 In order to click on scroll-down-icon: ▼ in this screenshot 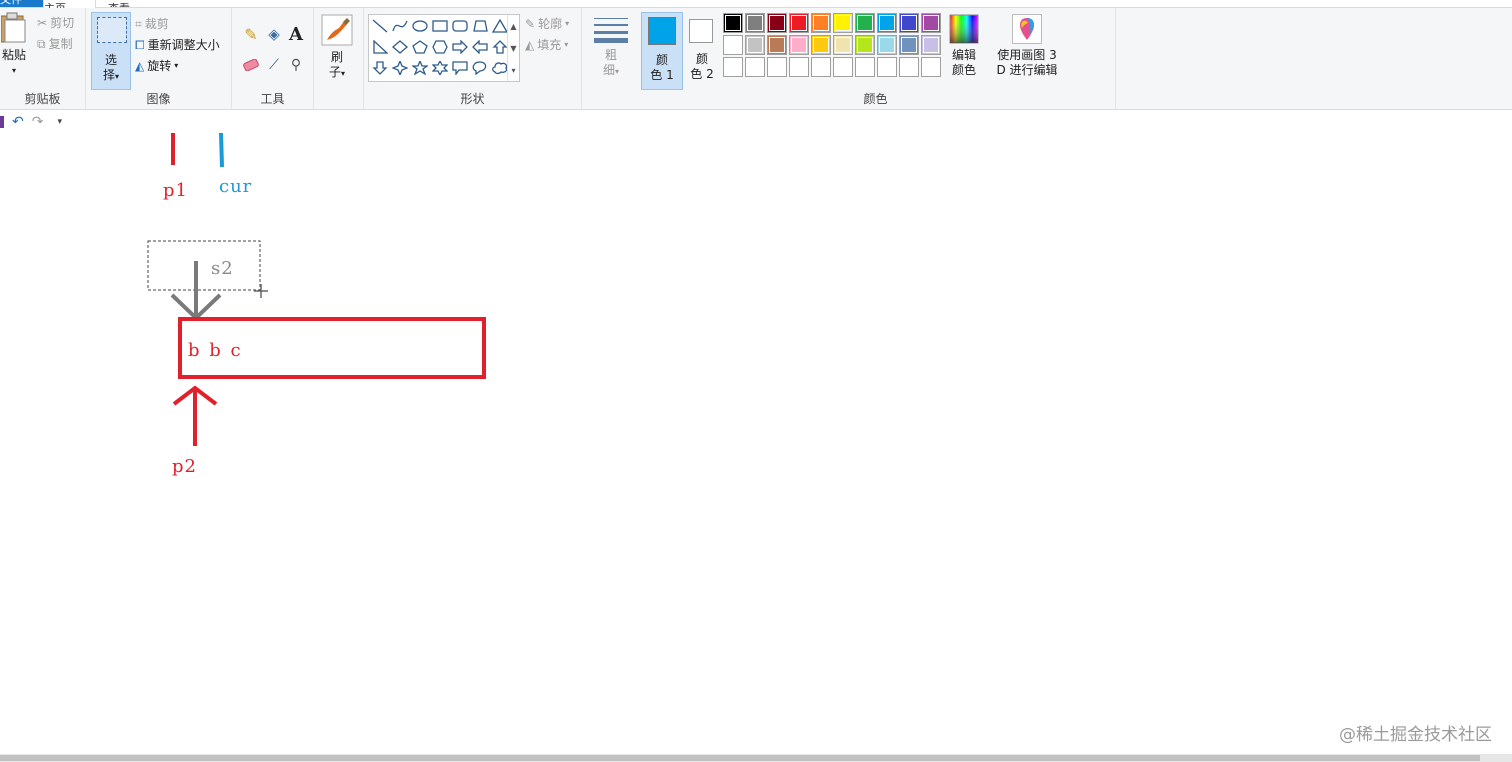, I will do `click(513, 48)`.